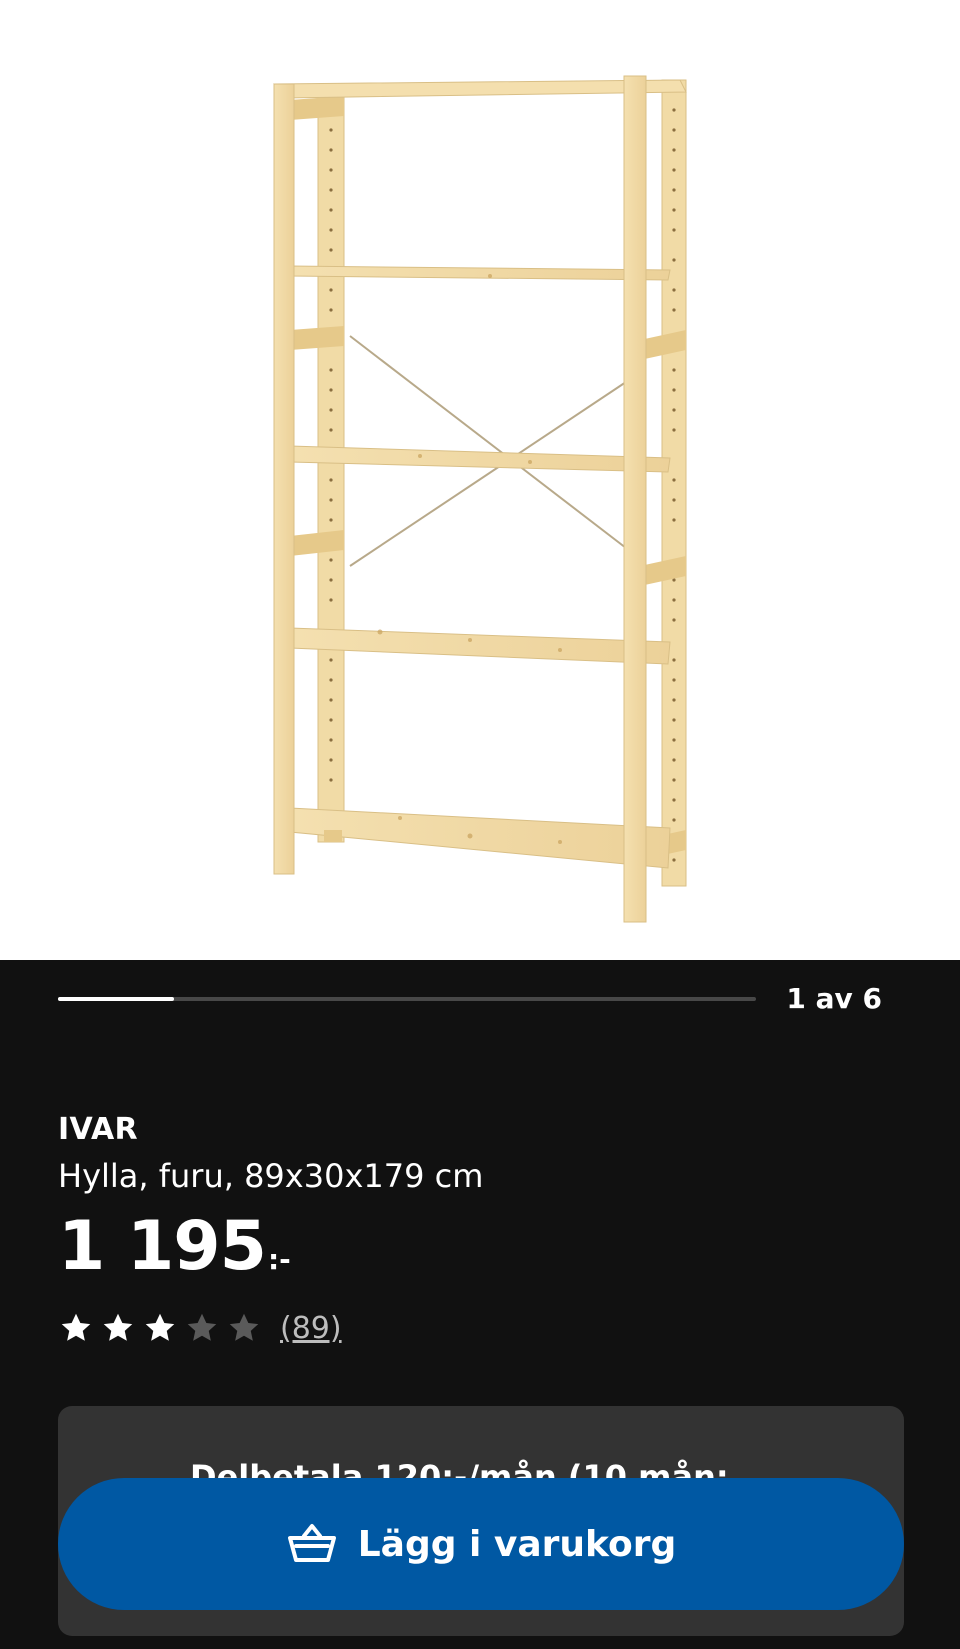  I want to click on price-suffix: :-, so click(279, 1259).